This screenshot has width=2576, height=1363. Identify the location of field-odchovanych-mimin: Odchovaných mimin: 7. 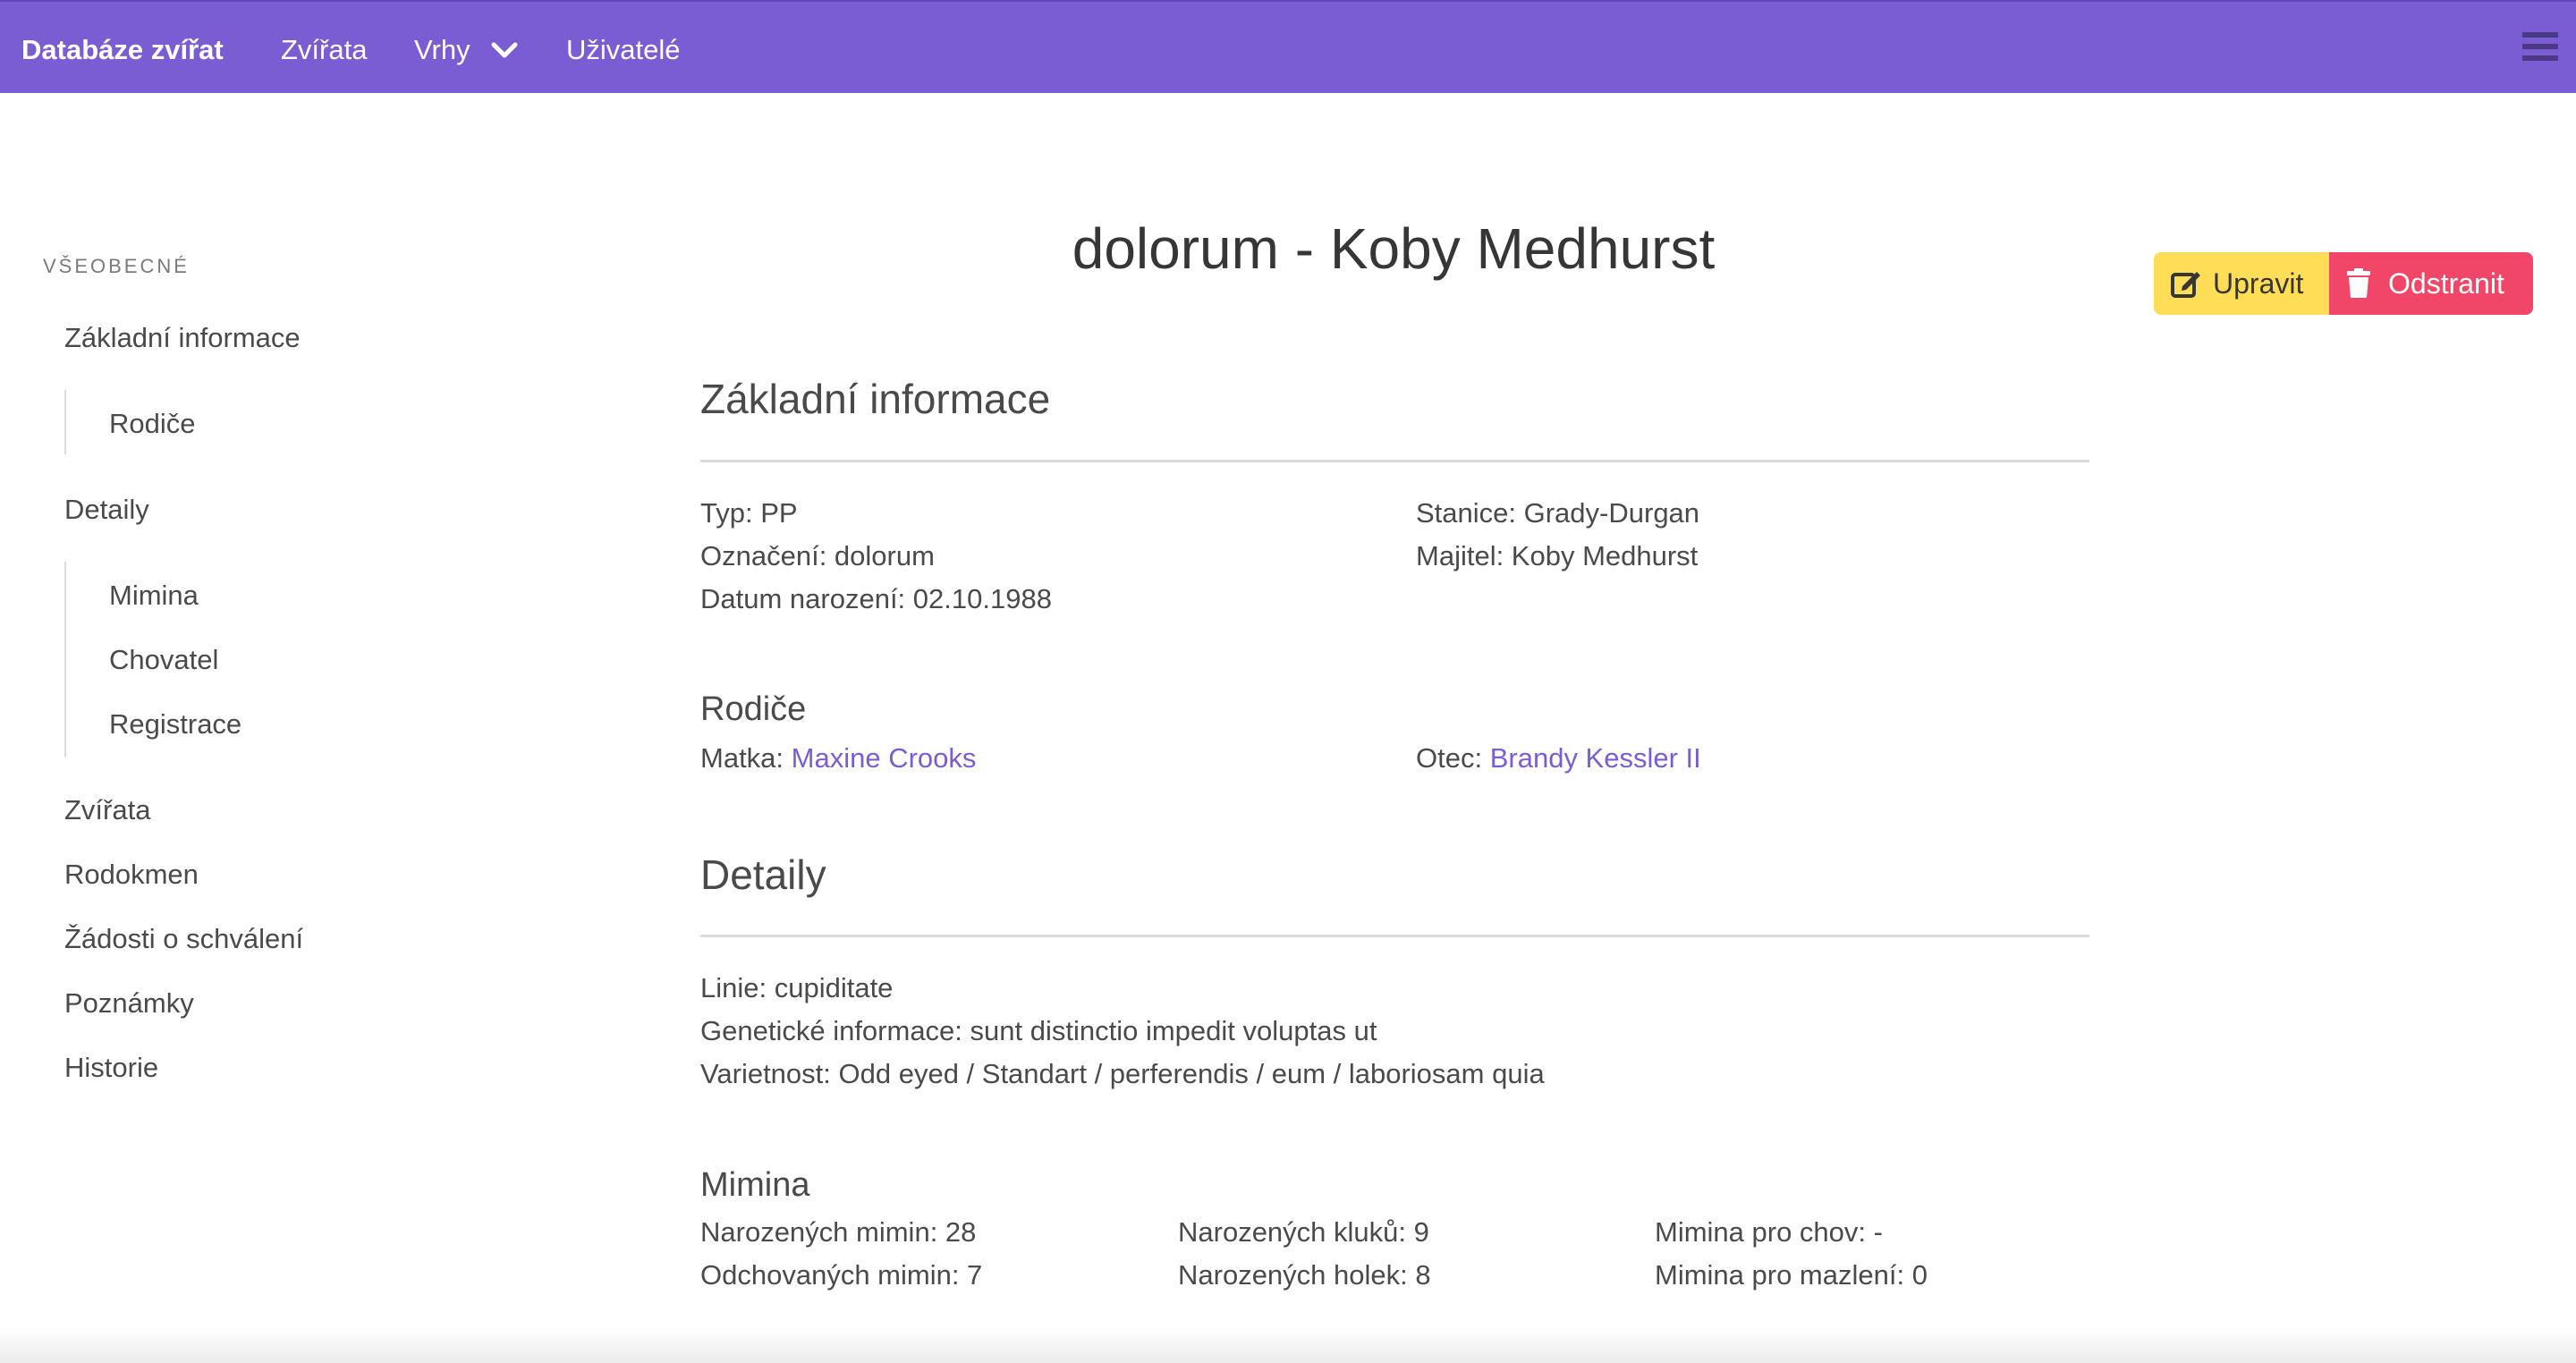
(841, 1275).